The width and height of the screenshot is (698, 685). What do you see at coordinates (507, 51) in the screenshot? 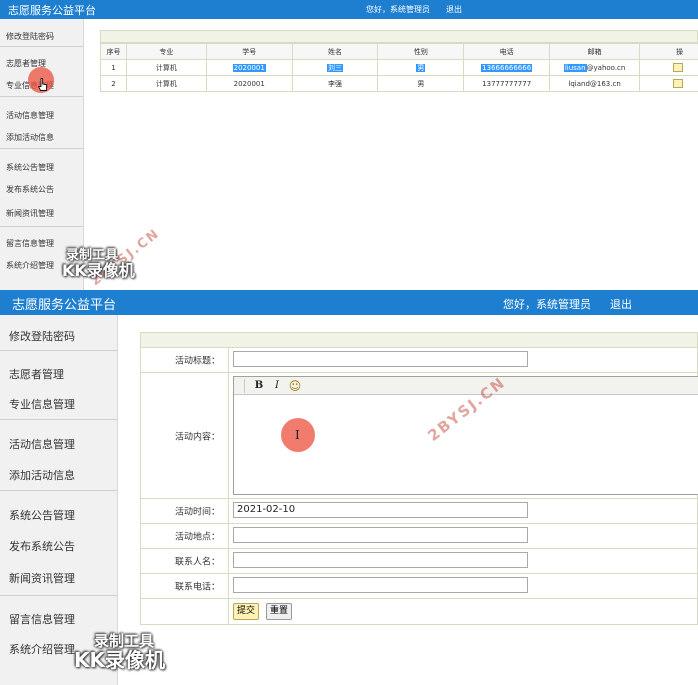
I see `col-header: 电话` at bounding box center [507, 51].